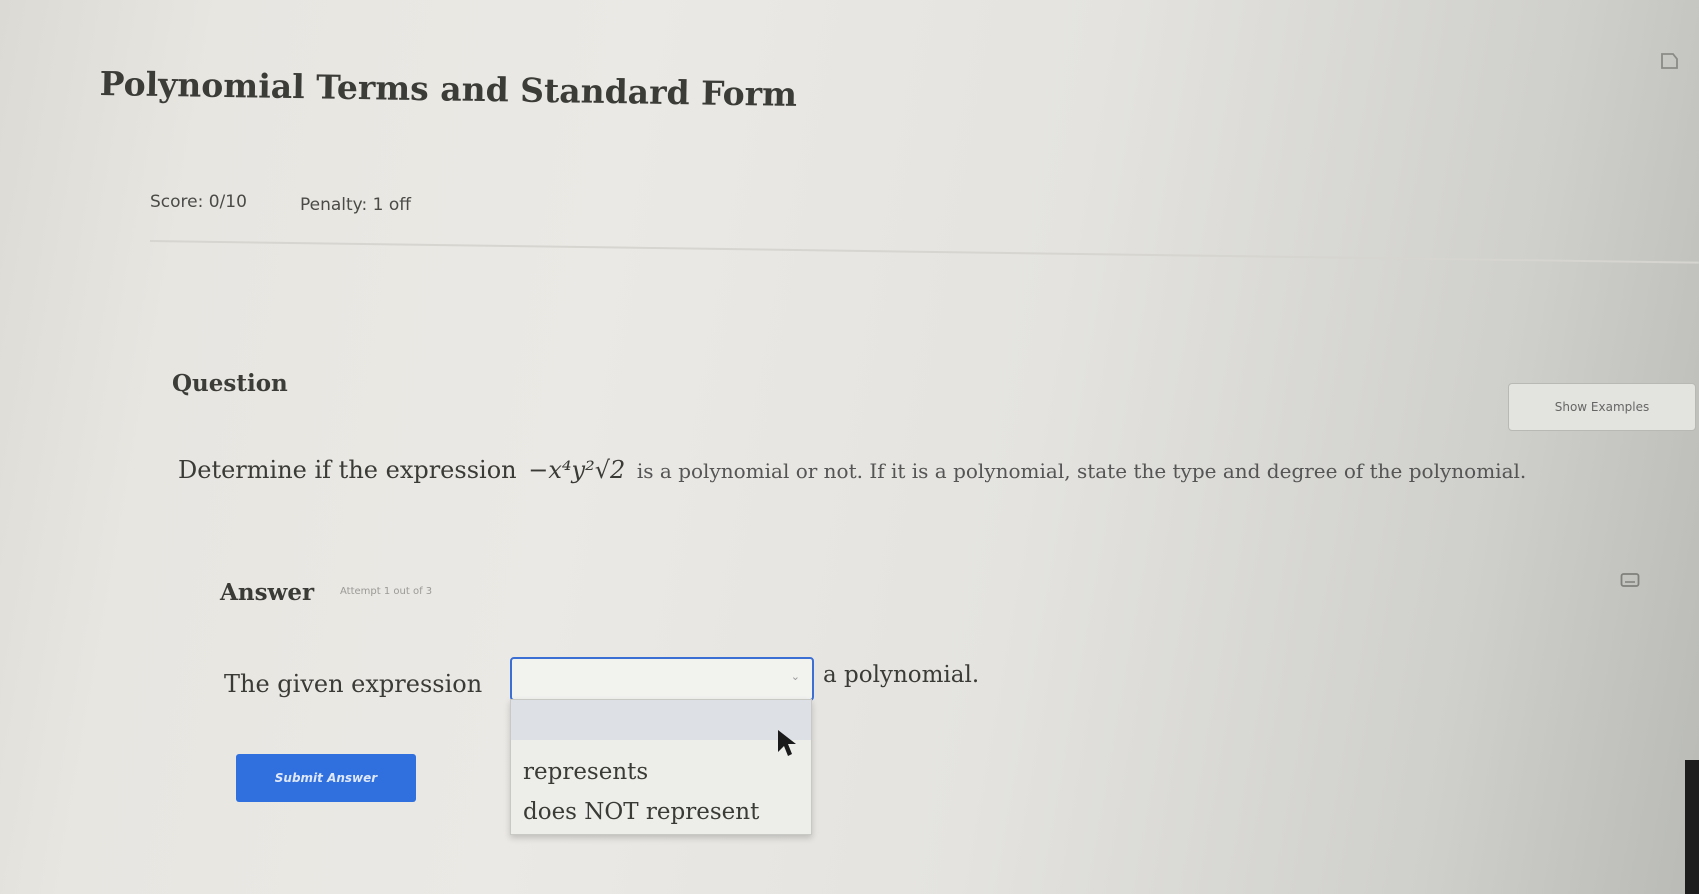 The image size is (1699, 894). I want to click on math-expression: −x⁴y²√2, so click(577, 470).